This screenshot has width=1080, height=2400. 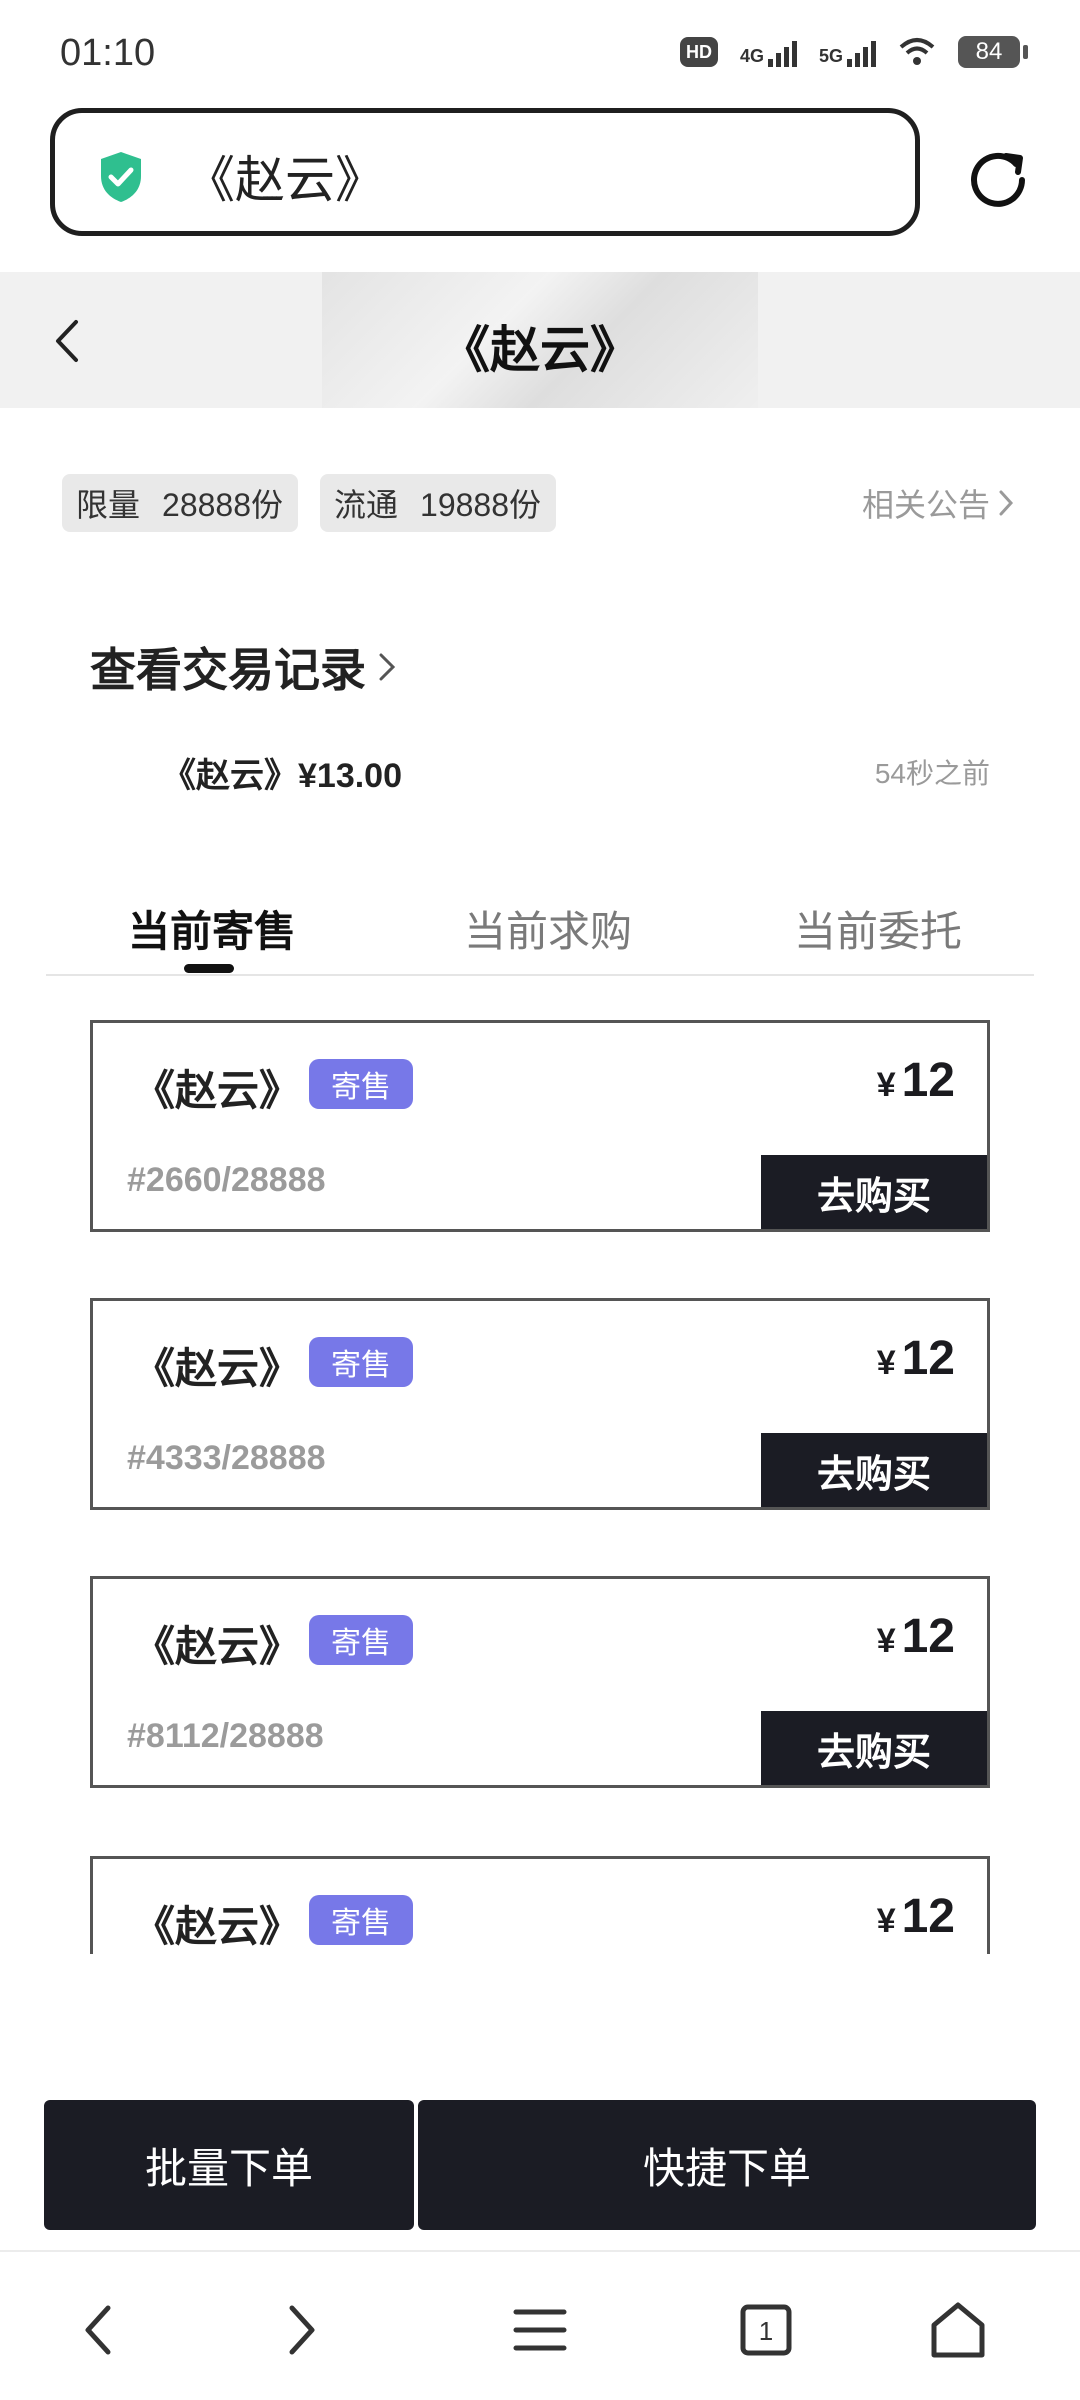 I want to click on listing-card: 《赵云》 寄售 ¥12, so click(x=540, y=1905).